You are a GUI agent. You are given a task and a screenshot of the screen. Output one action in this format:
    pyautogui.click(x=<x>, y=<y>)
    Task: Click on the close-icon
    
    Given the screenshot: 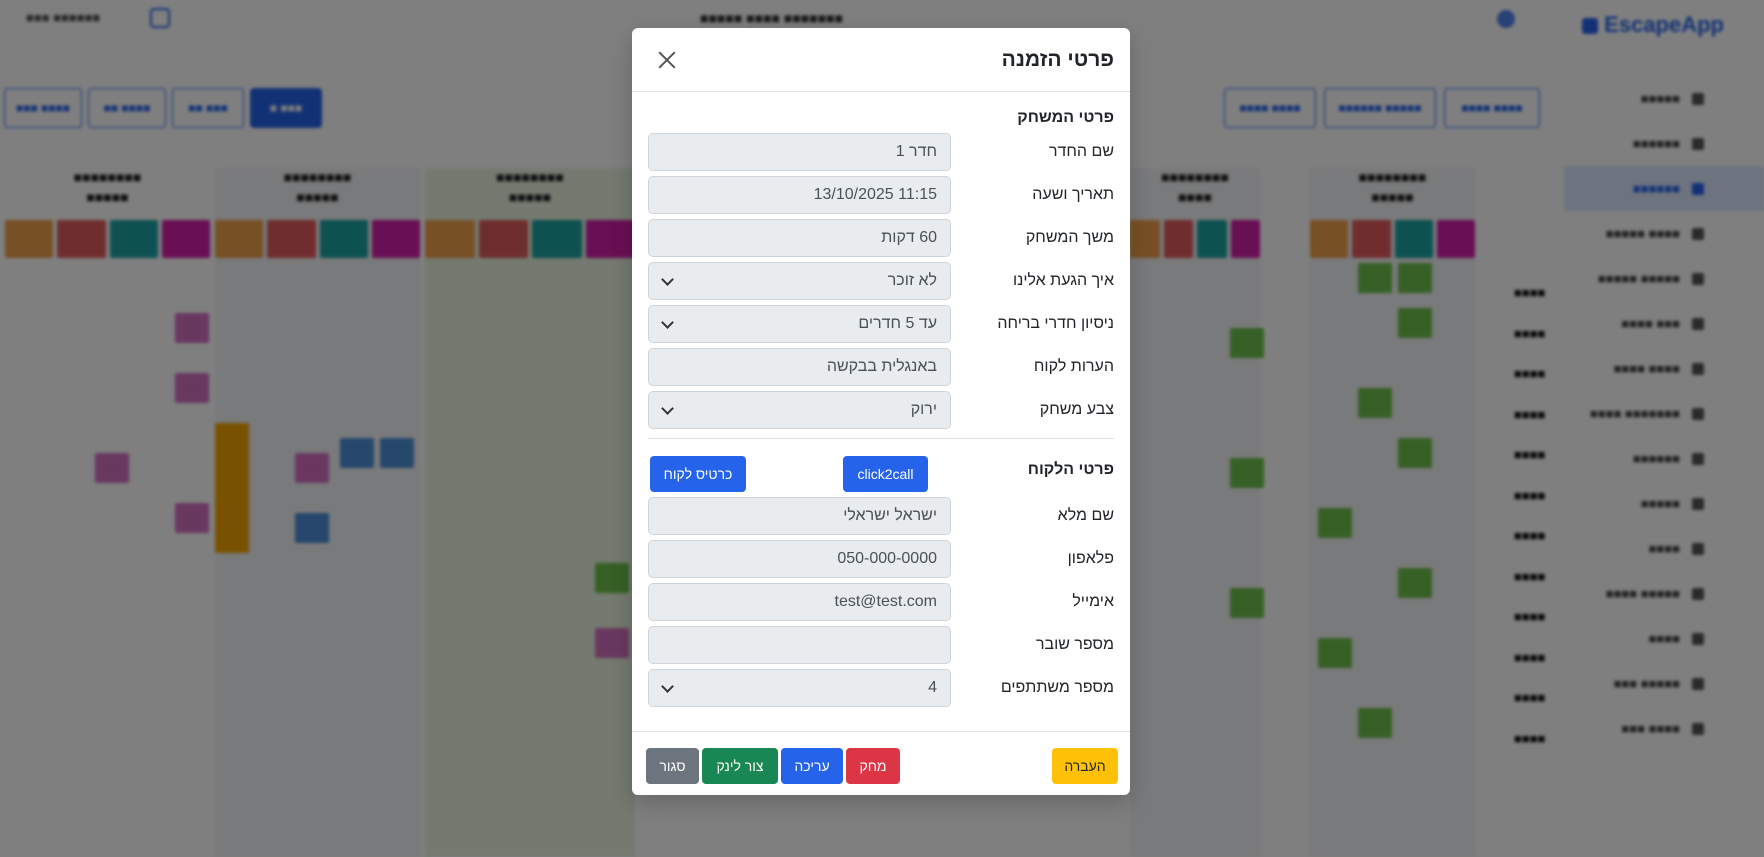 What is the action you would take?
    pyautogui.click(x=667, y=60)
    